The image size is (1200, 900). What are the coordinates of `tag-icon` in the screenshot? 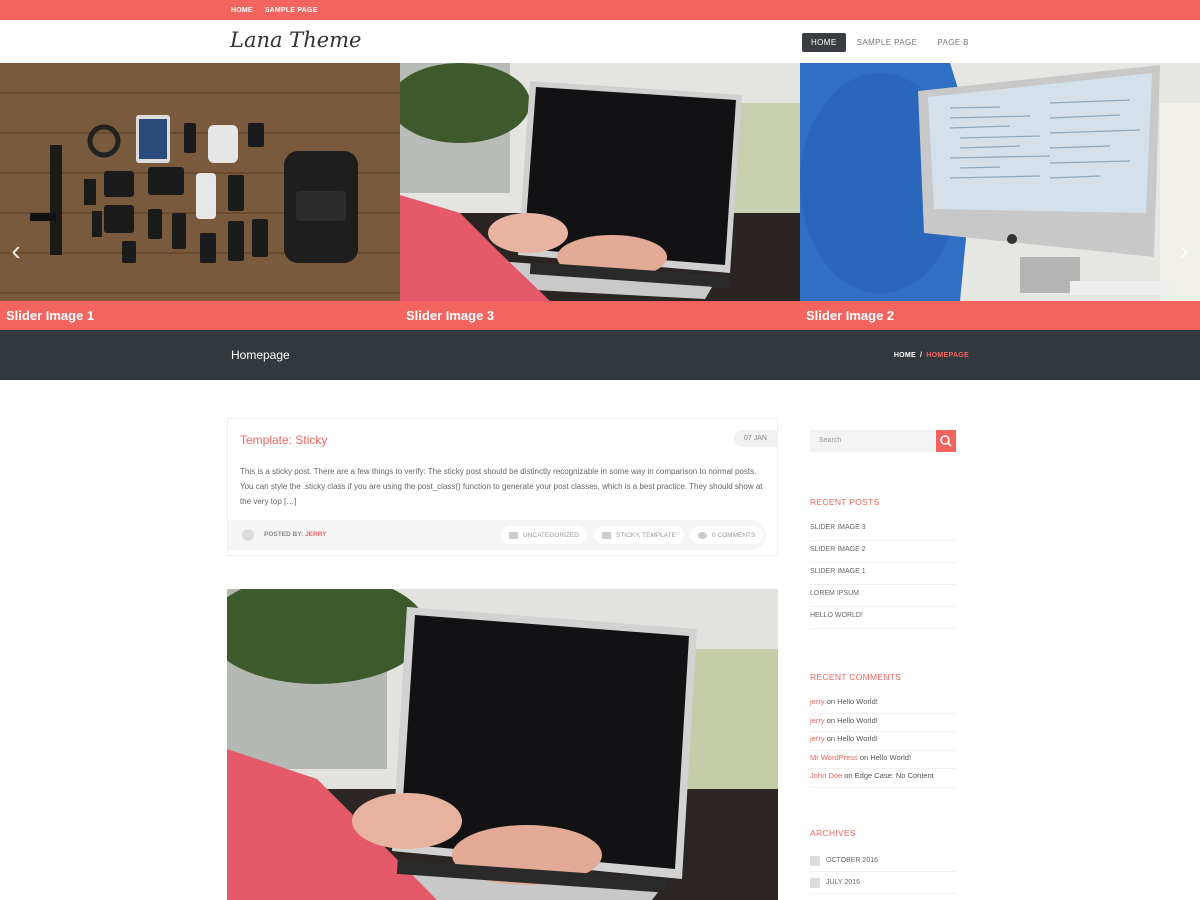 It's located at (606, 535).